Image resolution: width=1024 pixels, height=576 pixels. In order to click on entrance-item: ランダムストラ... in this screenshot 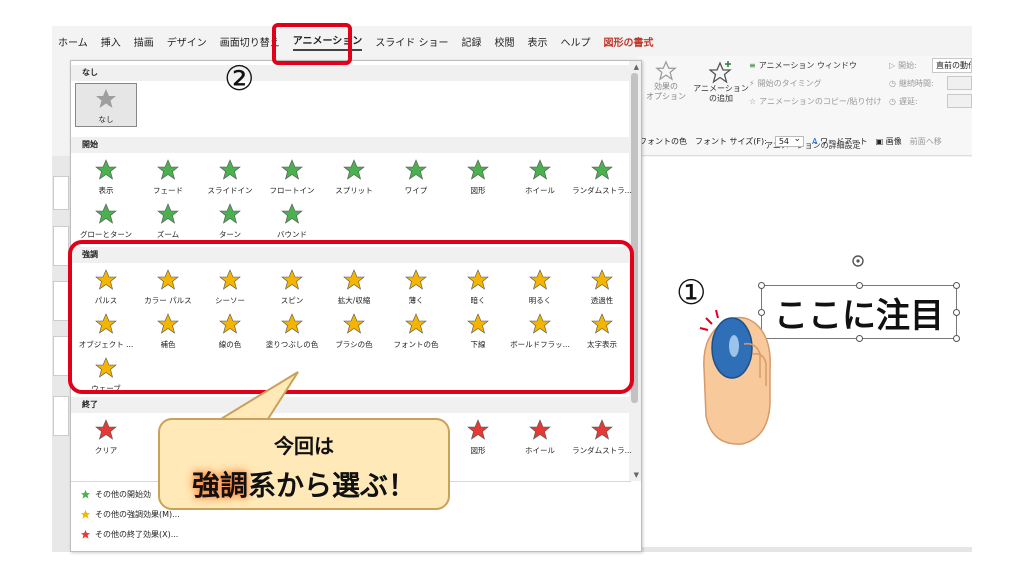, I will do `click(602, 178)`.